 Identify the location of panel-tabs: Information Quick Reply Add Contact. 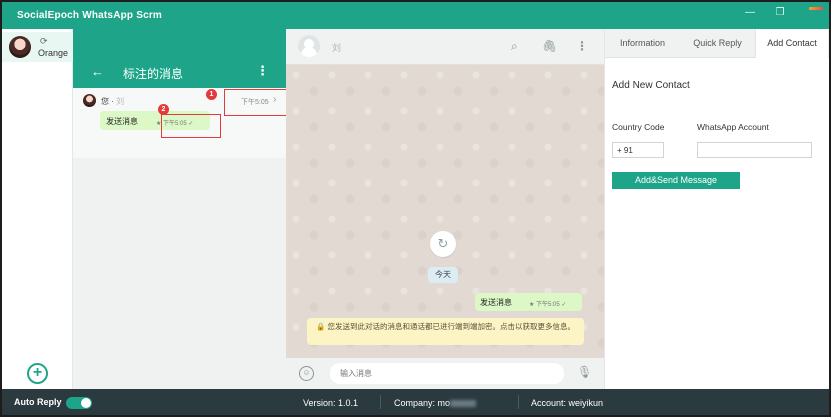
(717, 43).